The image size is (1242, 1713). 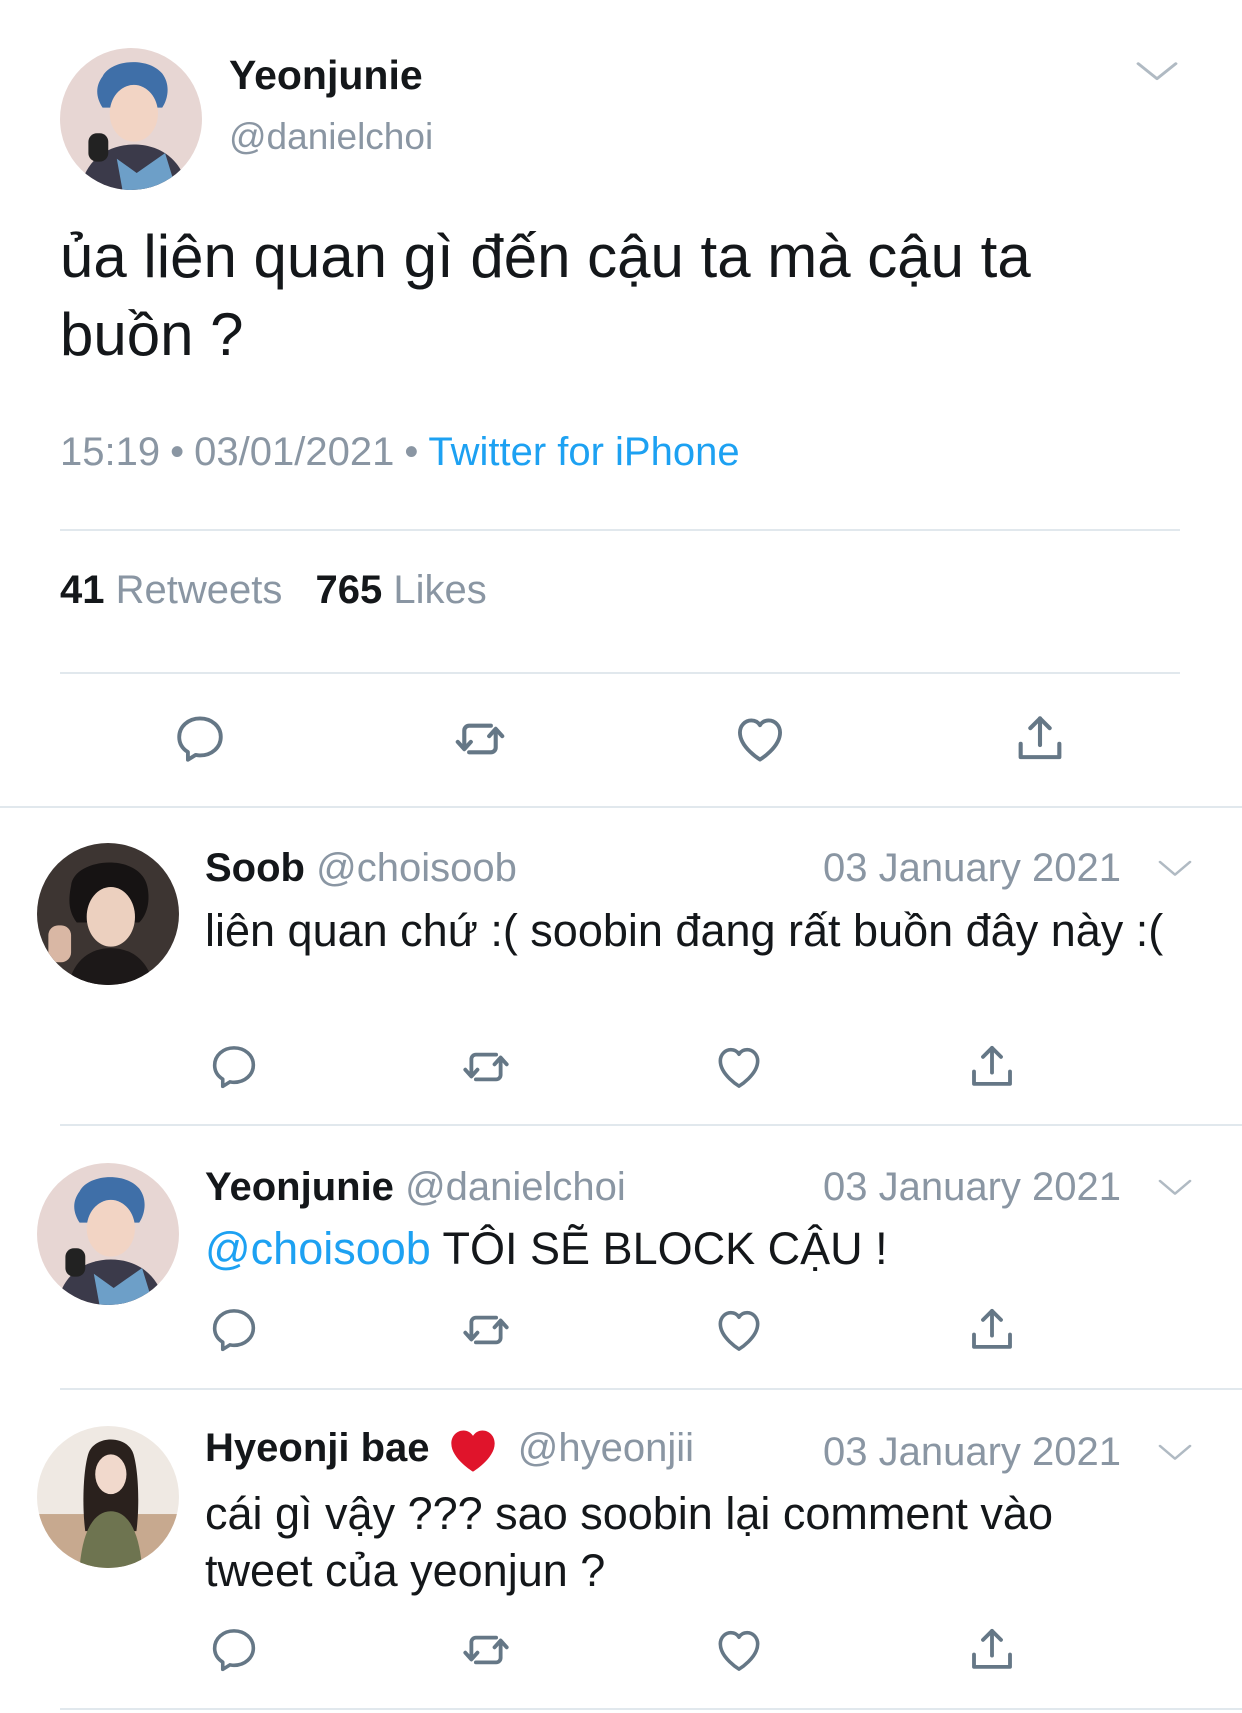 What do you see at coordinates (326, 75) in the screenshot?
I see `author-name: Yeonjunie` at bounding box center [326, 75].